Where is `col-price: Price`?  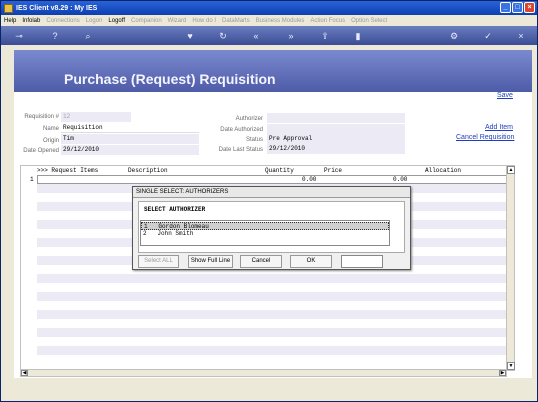
col-price: Price is located at coordinates (333, 170).